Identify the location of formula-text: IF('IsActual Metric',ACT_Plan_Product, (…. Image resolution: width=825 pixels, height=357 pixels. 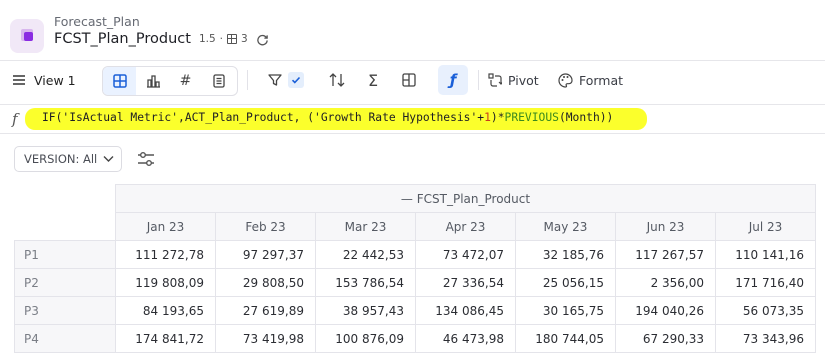
(327, 117).